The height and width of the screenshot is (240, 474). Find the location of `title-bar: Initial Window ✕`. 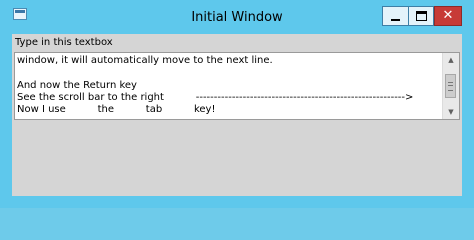

title-bar: Initial Window ✕ is located at coordinates (237, 17).